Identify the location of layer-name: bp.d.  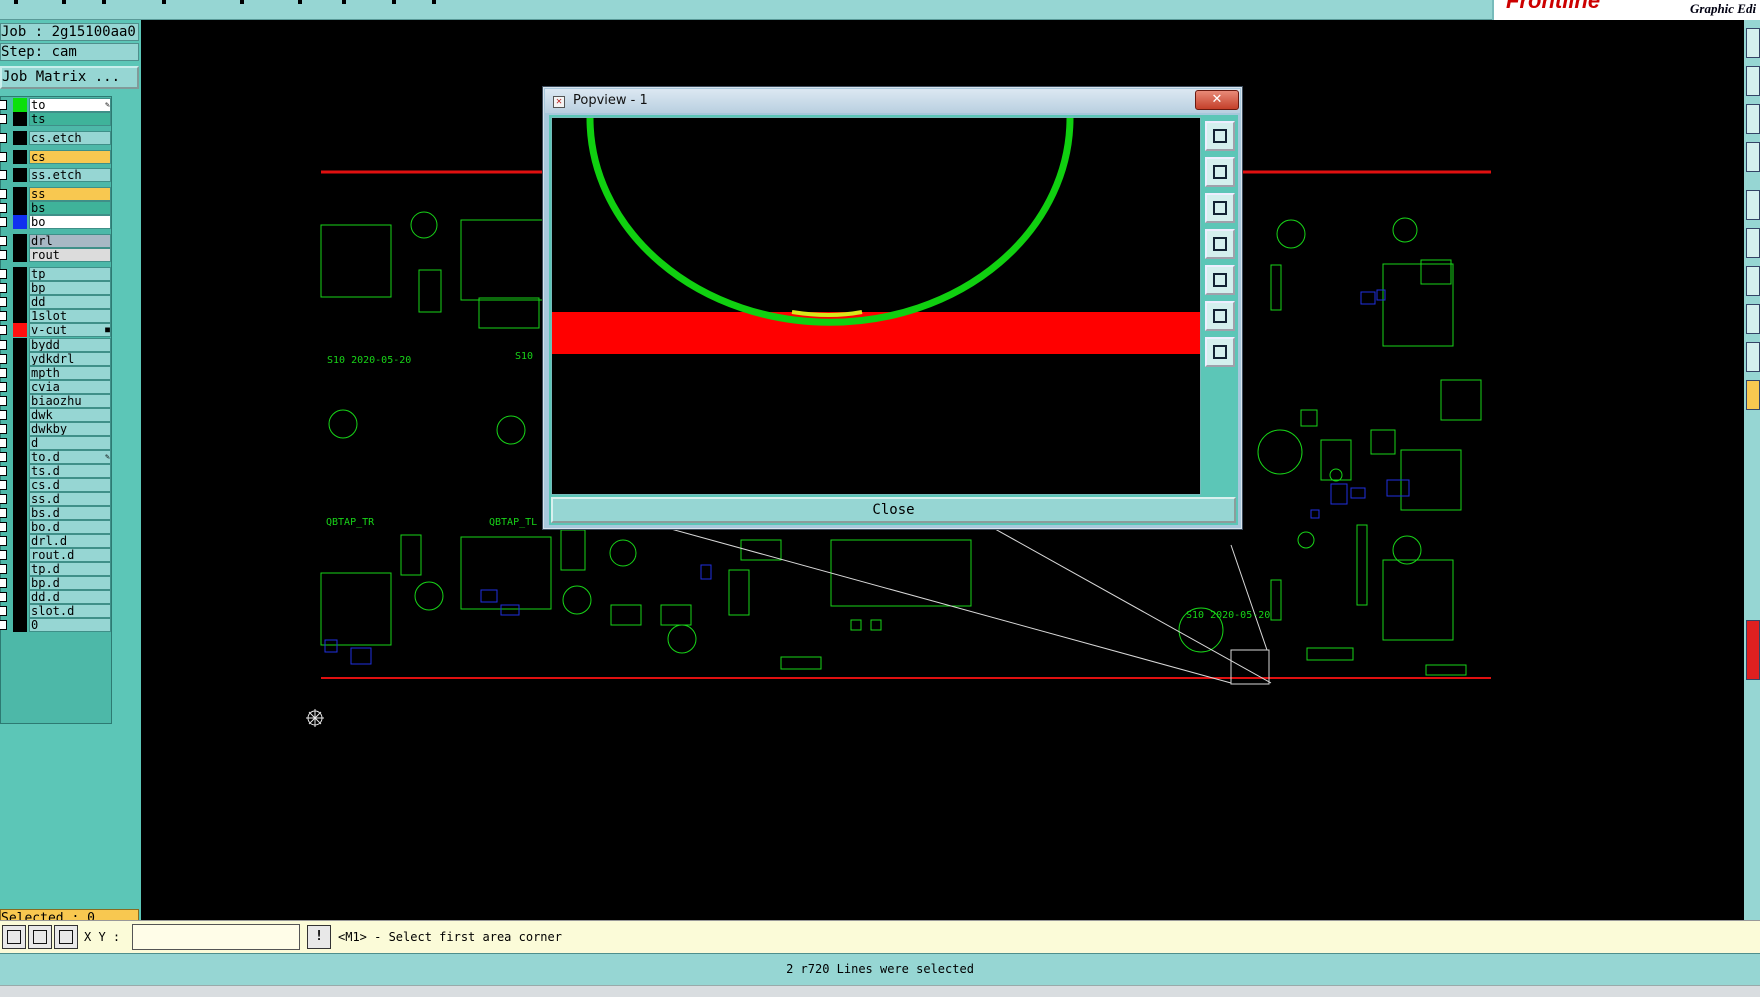
(70, 583).